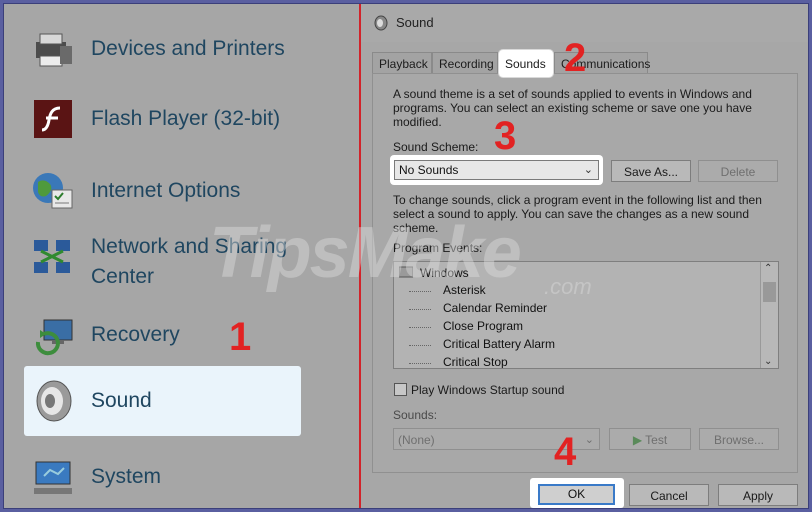  I want to click on apply-button: Apply, so click(758, 495).